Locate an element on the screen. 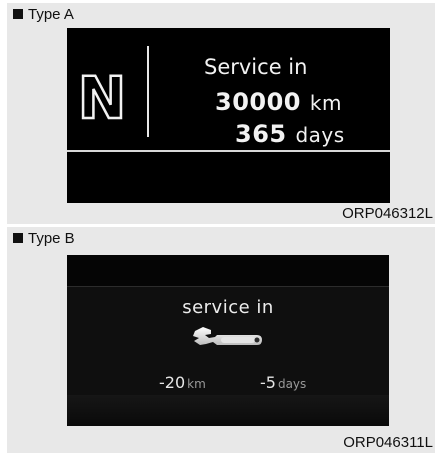 The width and height of the screenshot is (443, 453). type-a-label: Type A is located at coordinates (43, 14).